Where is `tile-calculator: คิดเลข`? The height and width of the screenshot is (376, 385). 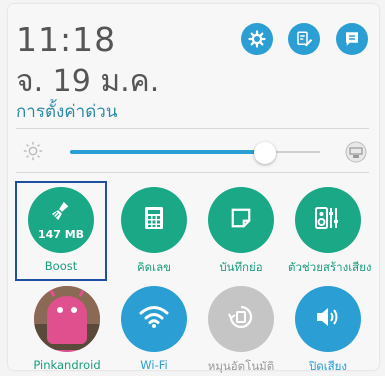
tile-calculator: คิดเลข is located at coordinates (154, 232).